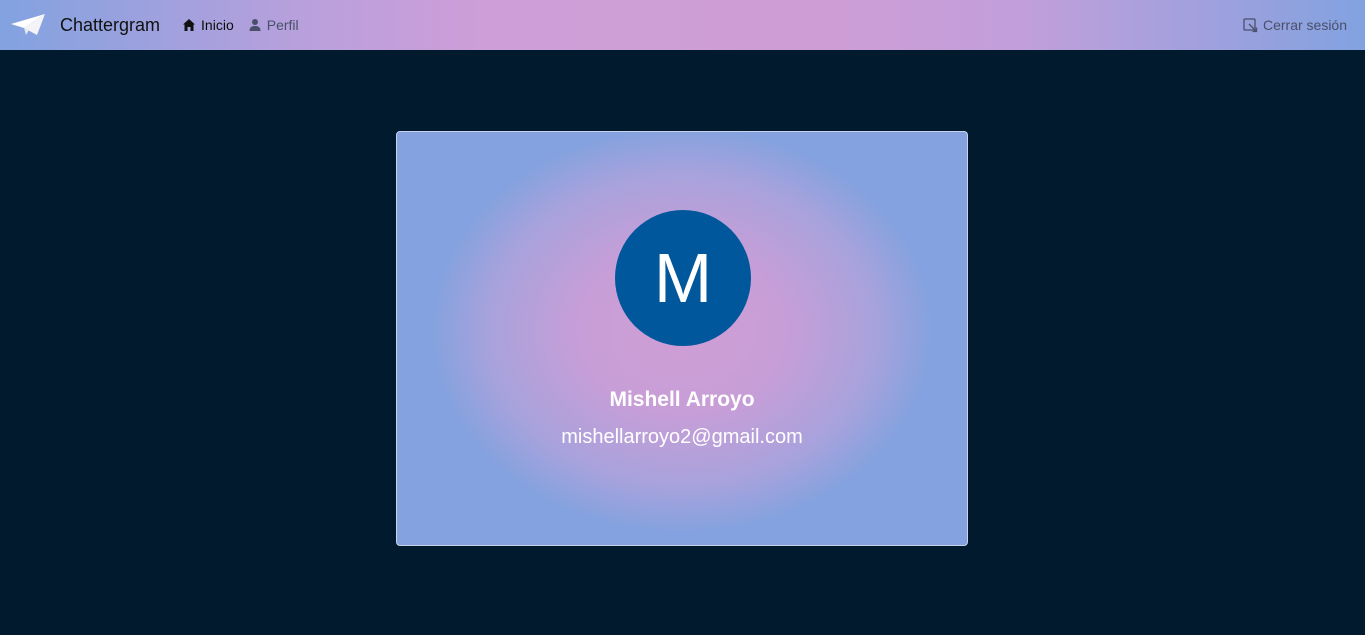 This screenshot has height=635, width=1365. I want to click on paper-plane-icon, so click(28, 25).